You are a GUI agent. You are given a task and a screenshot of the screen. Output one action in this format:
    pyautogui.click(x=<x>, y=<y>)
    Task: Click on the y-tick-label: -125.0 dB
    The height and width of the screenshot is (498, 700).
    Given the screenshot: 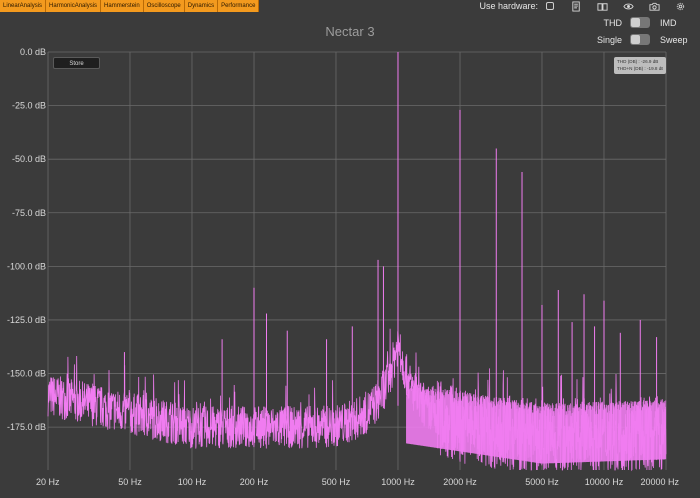 What is the action you would take?
    pyautogui.click(x=26, y=320)
    